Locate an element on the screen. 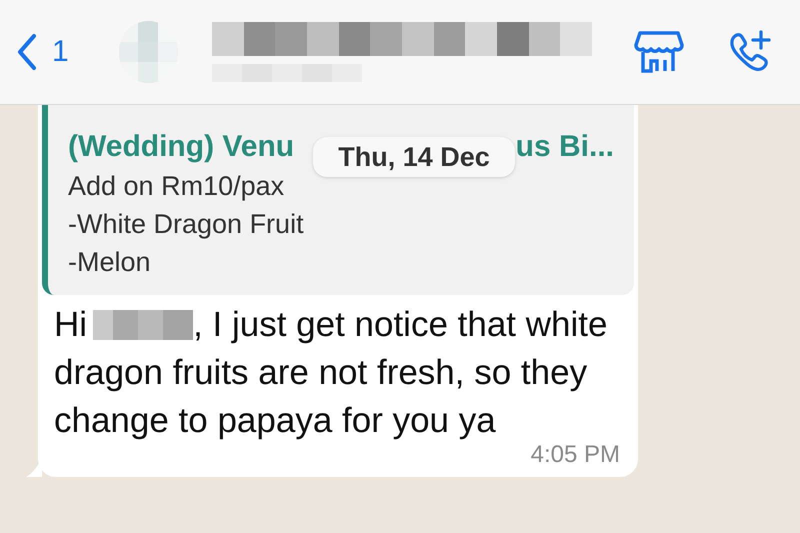 This screenshot has width=800, height=533. back-button: 1 is located at coordinates (42, 52).